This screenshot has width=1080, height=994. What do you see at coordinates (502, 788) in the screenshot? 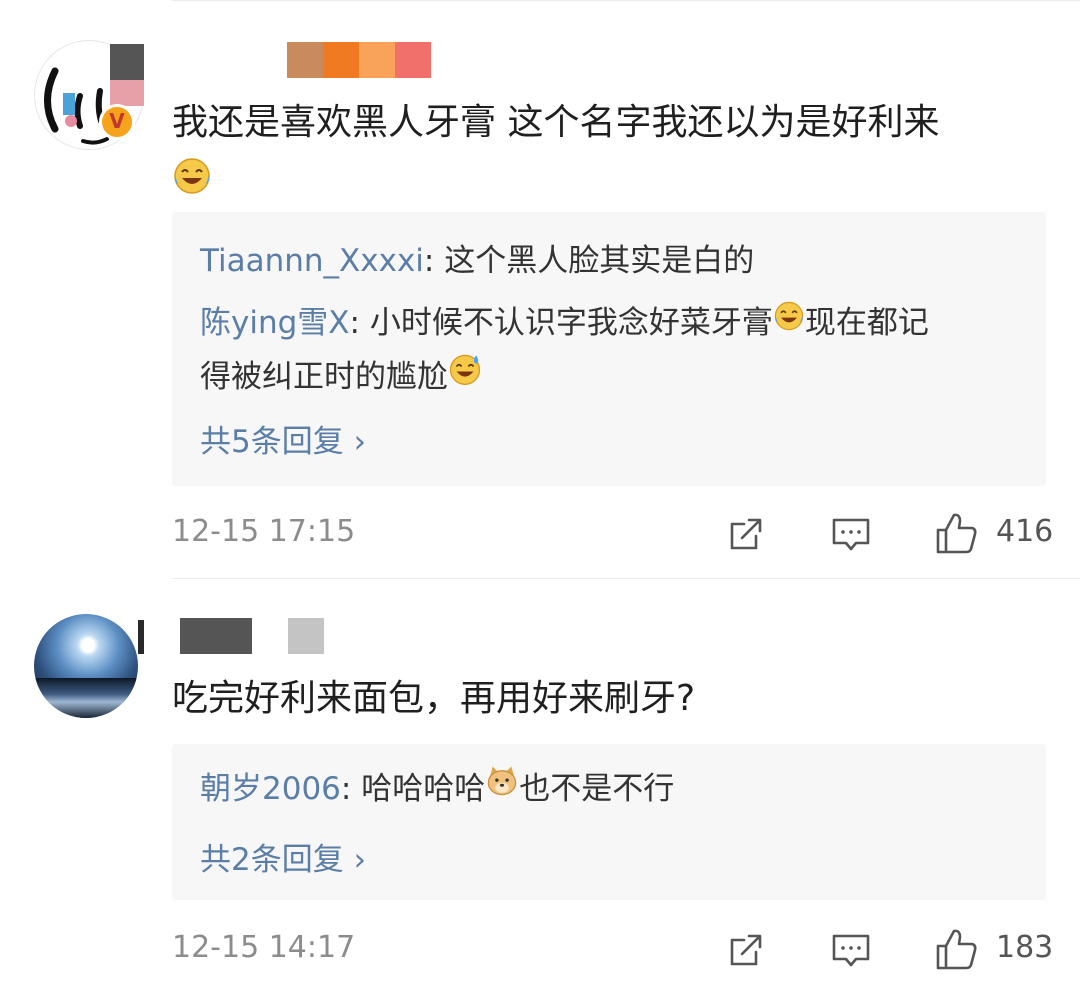
I see `doge-emoji` at bounding box center [502, 788].